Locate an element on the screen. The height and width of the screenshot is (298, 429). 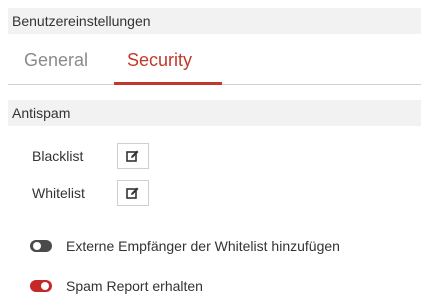
window-title-bar: Benutzereinstellungen is located at coordinates (214, 21).